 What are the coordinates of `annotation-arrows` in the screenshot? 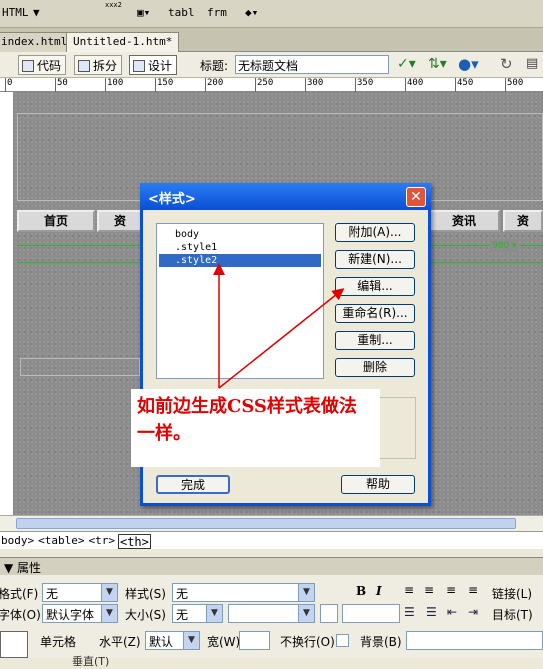 It's located at (279, 326).